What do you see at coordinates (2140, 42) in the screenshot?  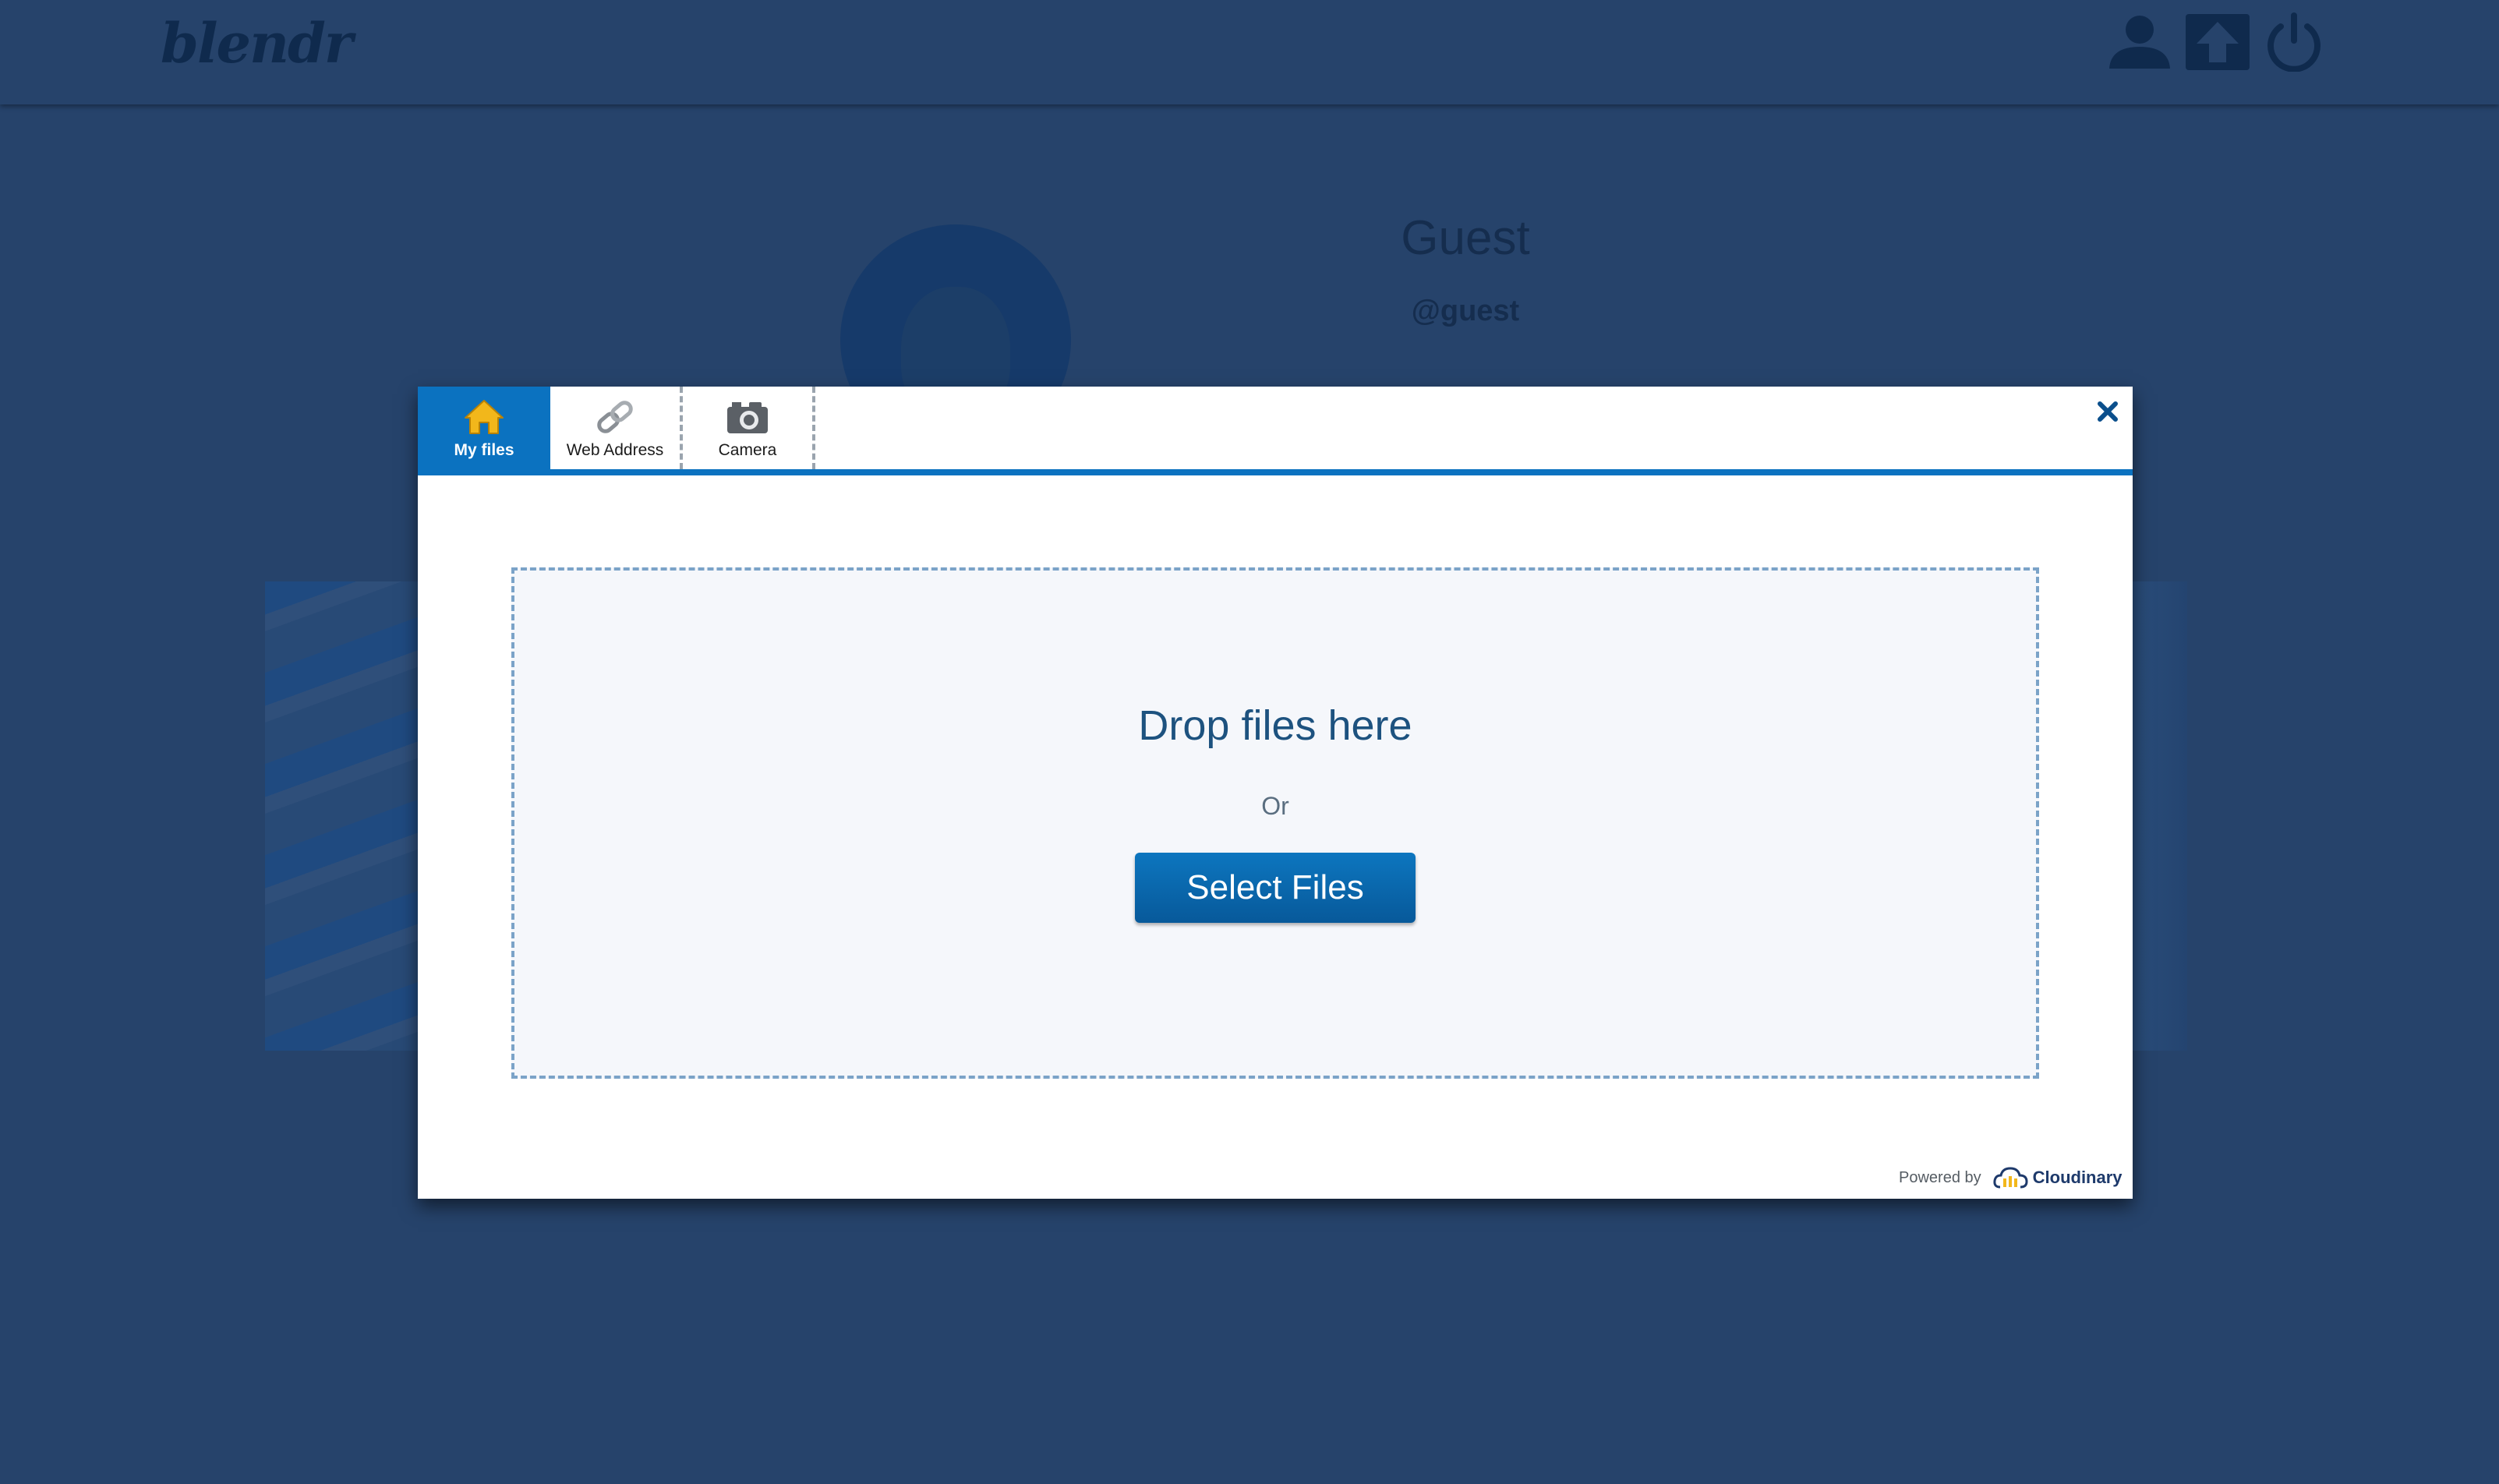 I see `user-icon` at bounding box center [2140, 42].